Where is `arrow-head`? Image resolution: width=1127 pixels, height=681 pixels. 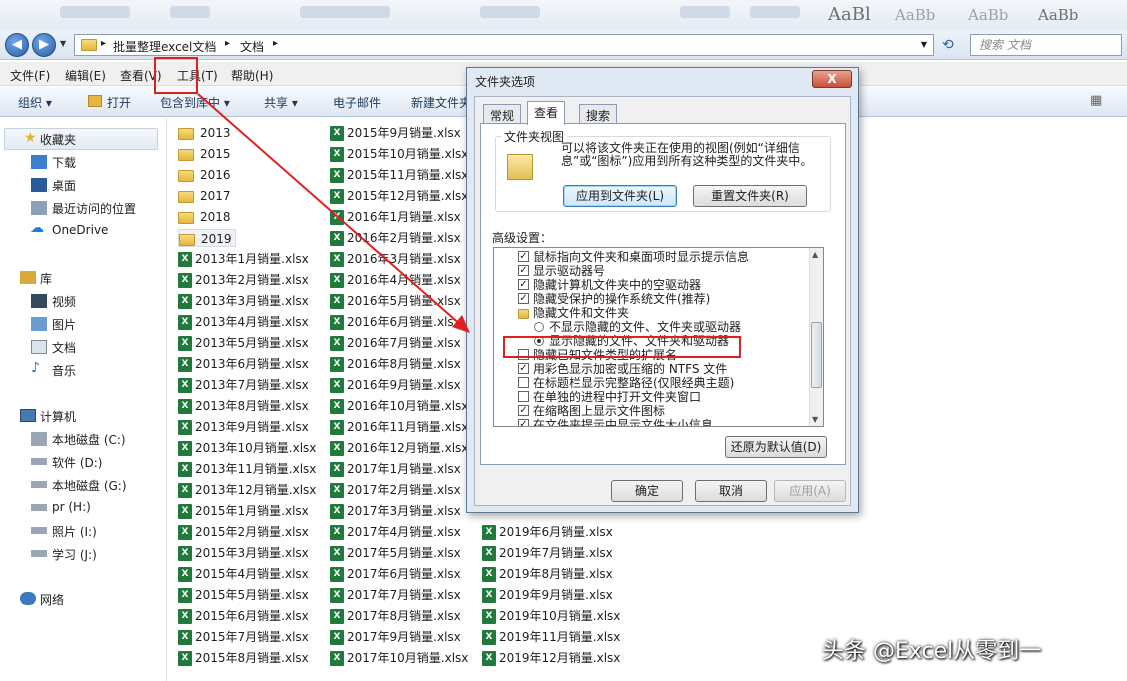
arrow-head is located at coordinates (461, 324).